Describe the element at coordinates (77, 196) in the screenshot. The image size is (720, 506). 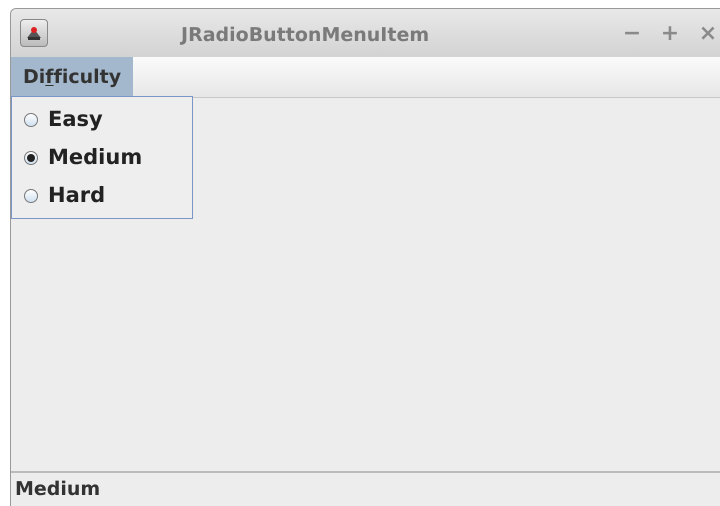
I see `menu-item-label: Hard` at that location.